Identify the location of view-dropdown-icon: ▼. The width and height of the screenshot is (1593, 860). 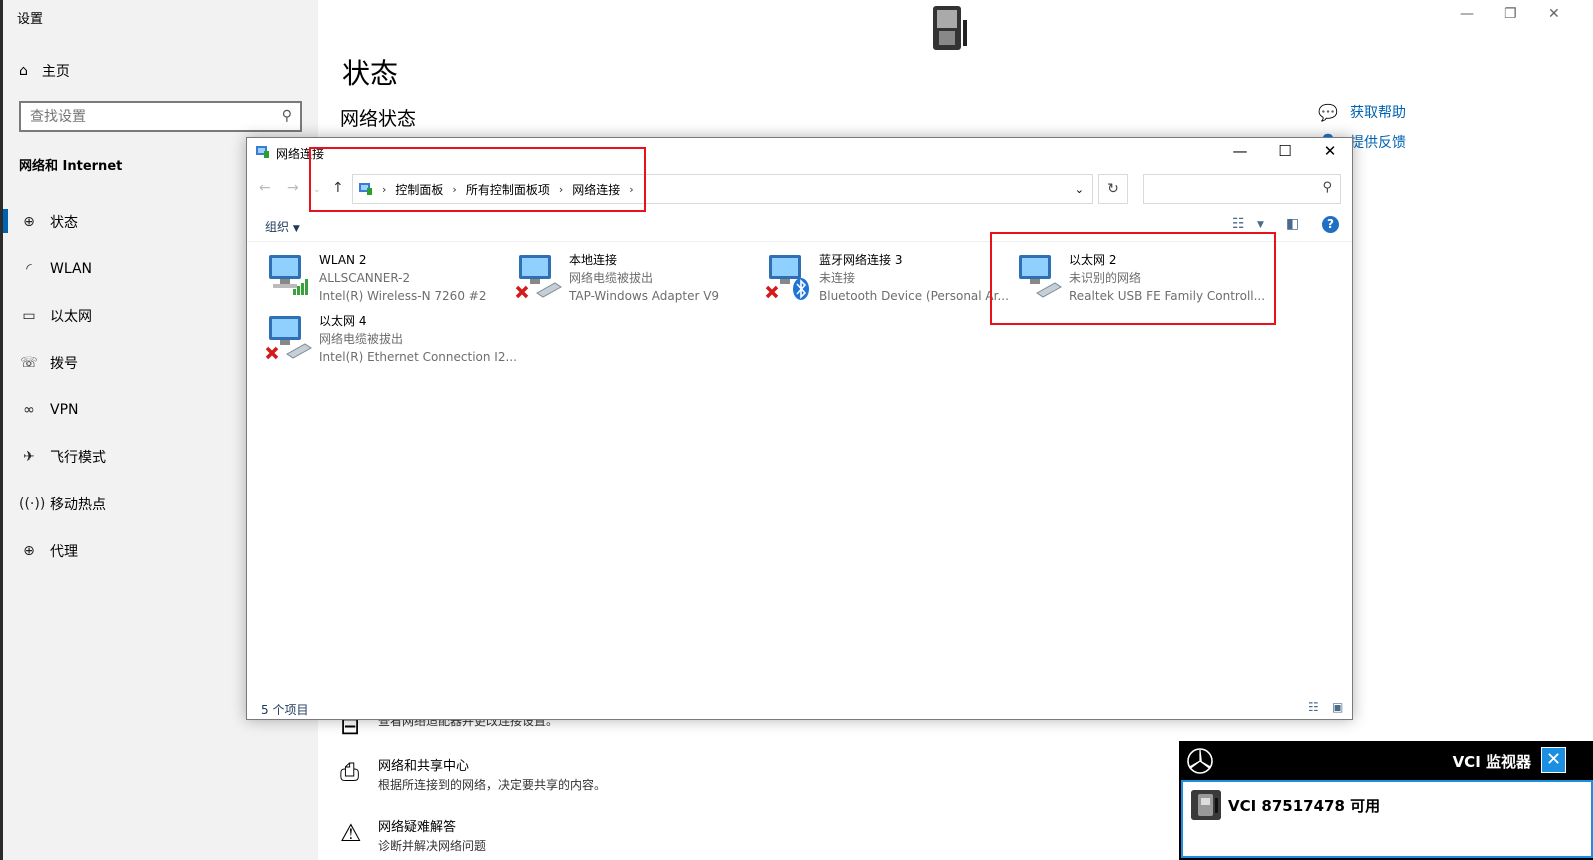
(1260, 225).